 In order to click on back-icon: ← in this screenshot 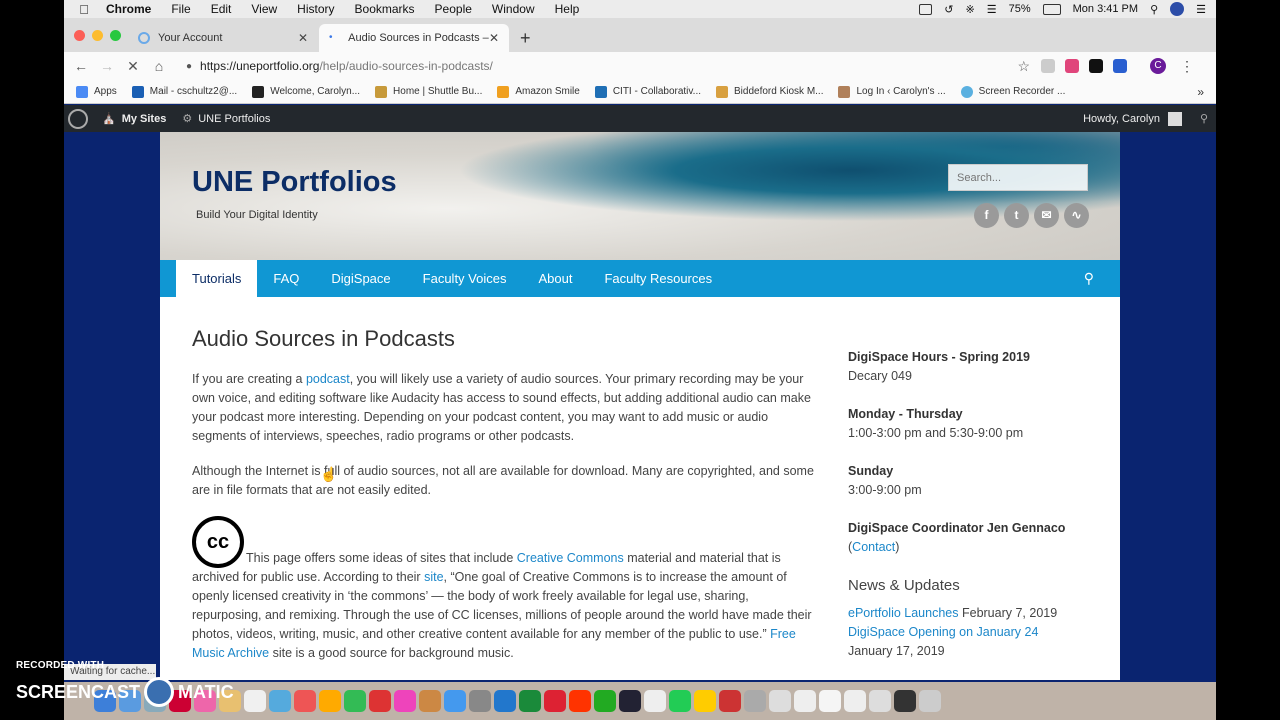, I will do `click(81, 66)`.